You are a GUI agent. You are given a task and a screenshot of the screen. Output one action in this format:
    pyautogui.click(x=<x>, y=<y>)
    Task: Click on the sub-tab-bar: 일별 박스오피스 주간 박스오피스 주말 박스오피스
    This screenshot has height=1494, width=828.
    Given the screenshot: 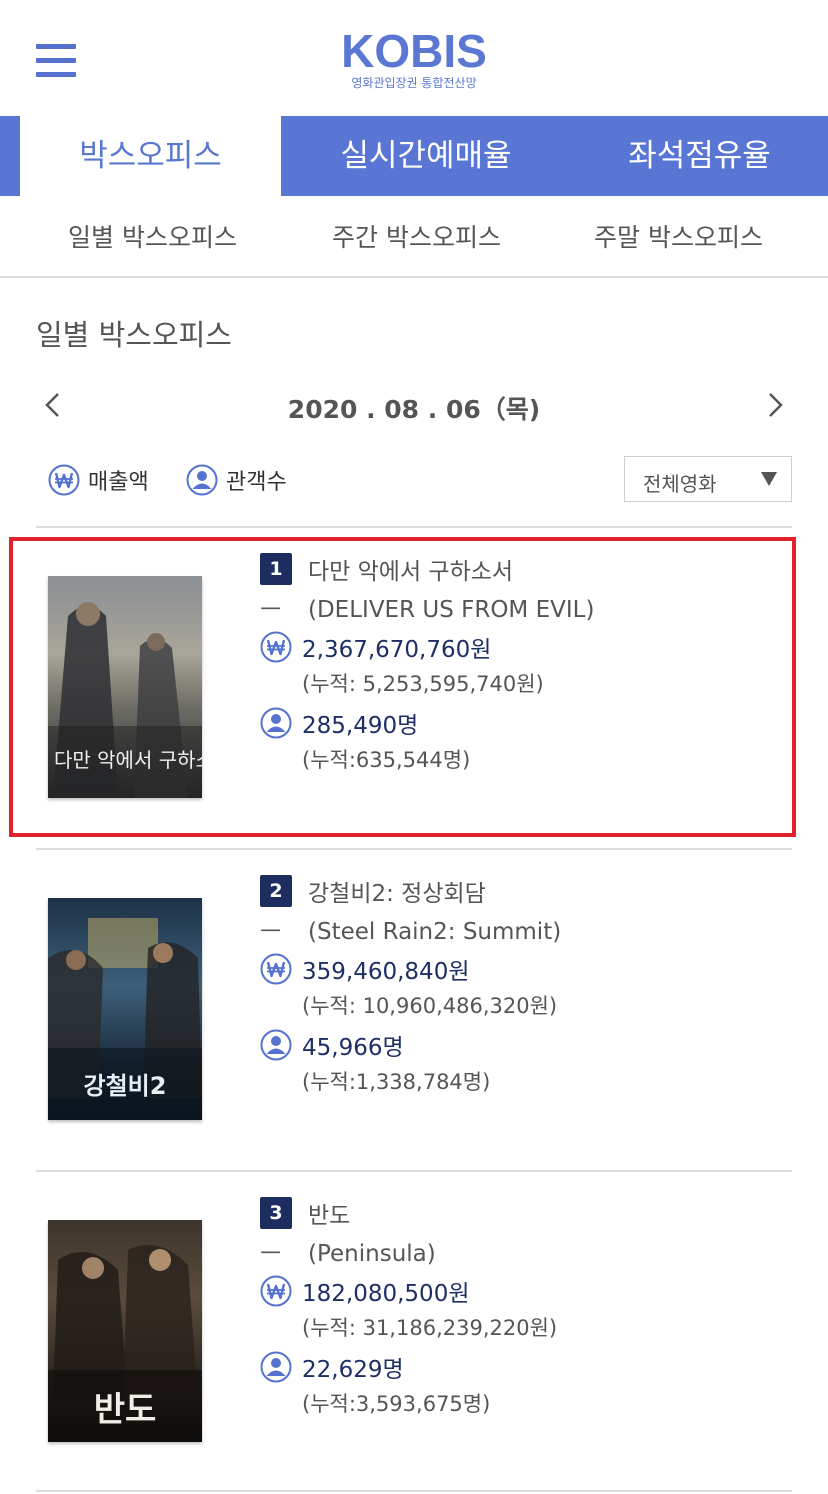 What is the action you would take?
    pyautogui.click(x=414, y=237)
    